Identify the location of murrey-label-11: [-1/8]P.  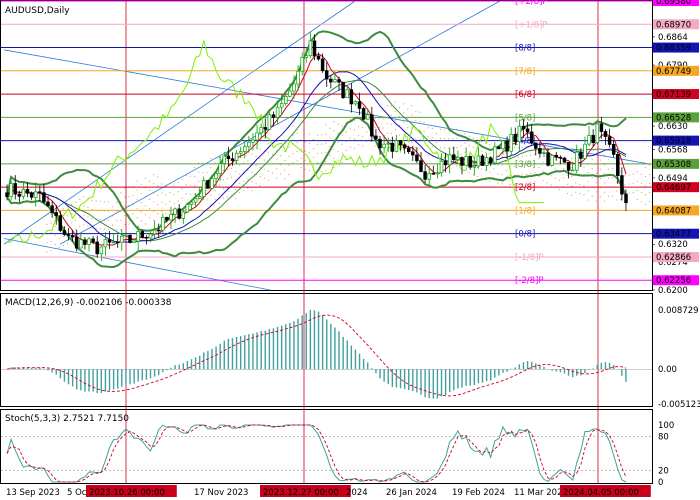
(529, 258).